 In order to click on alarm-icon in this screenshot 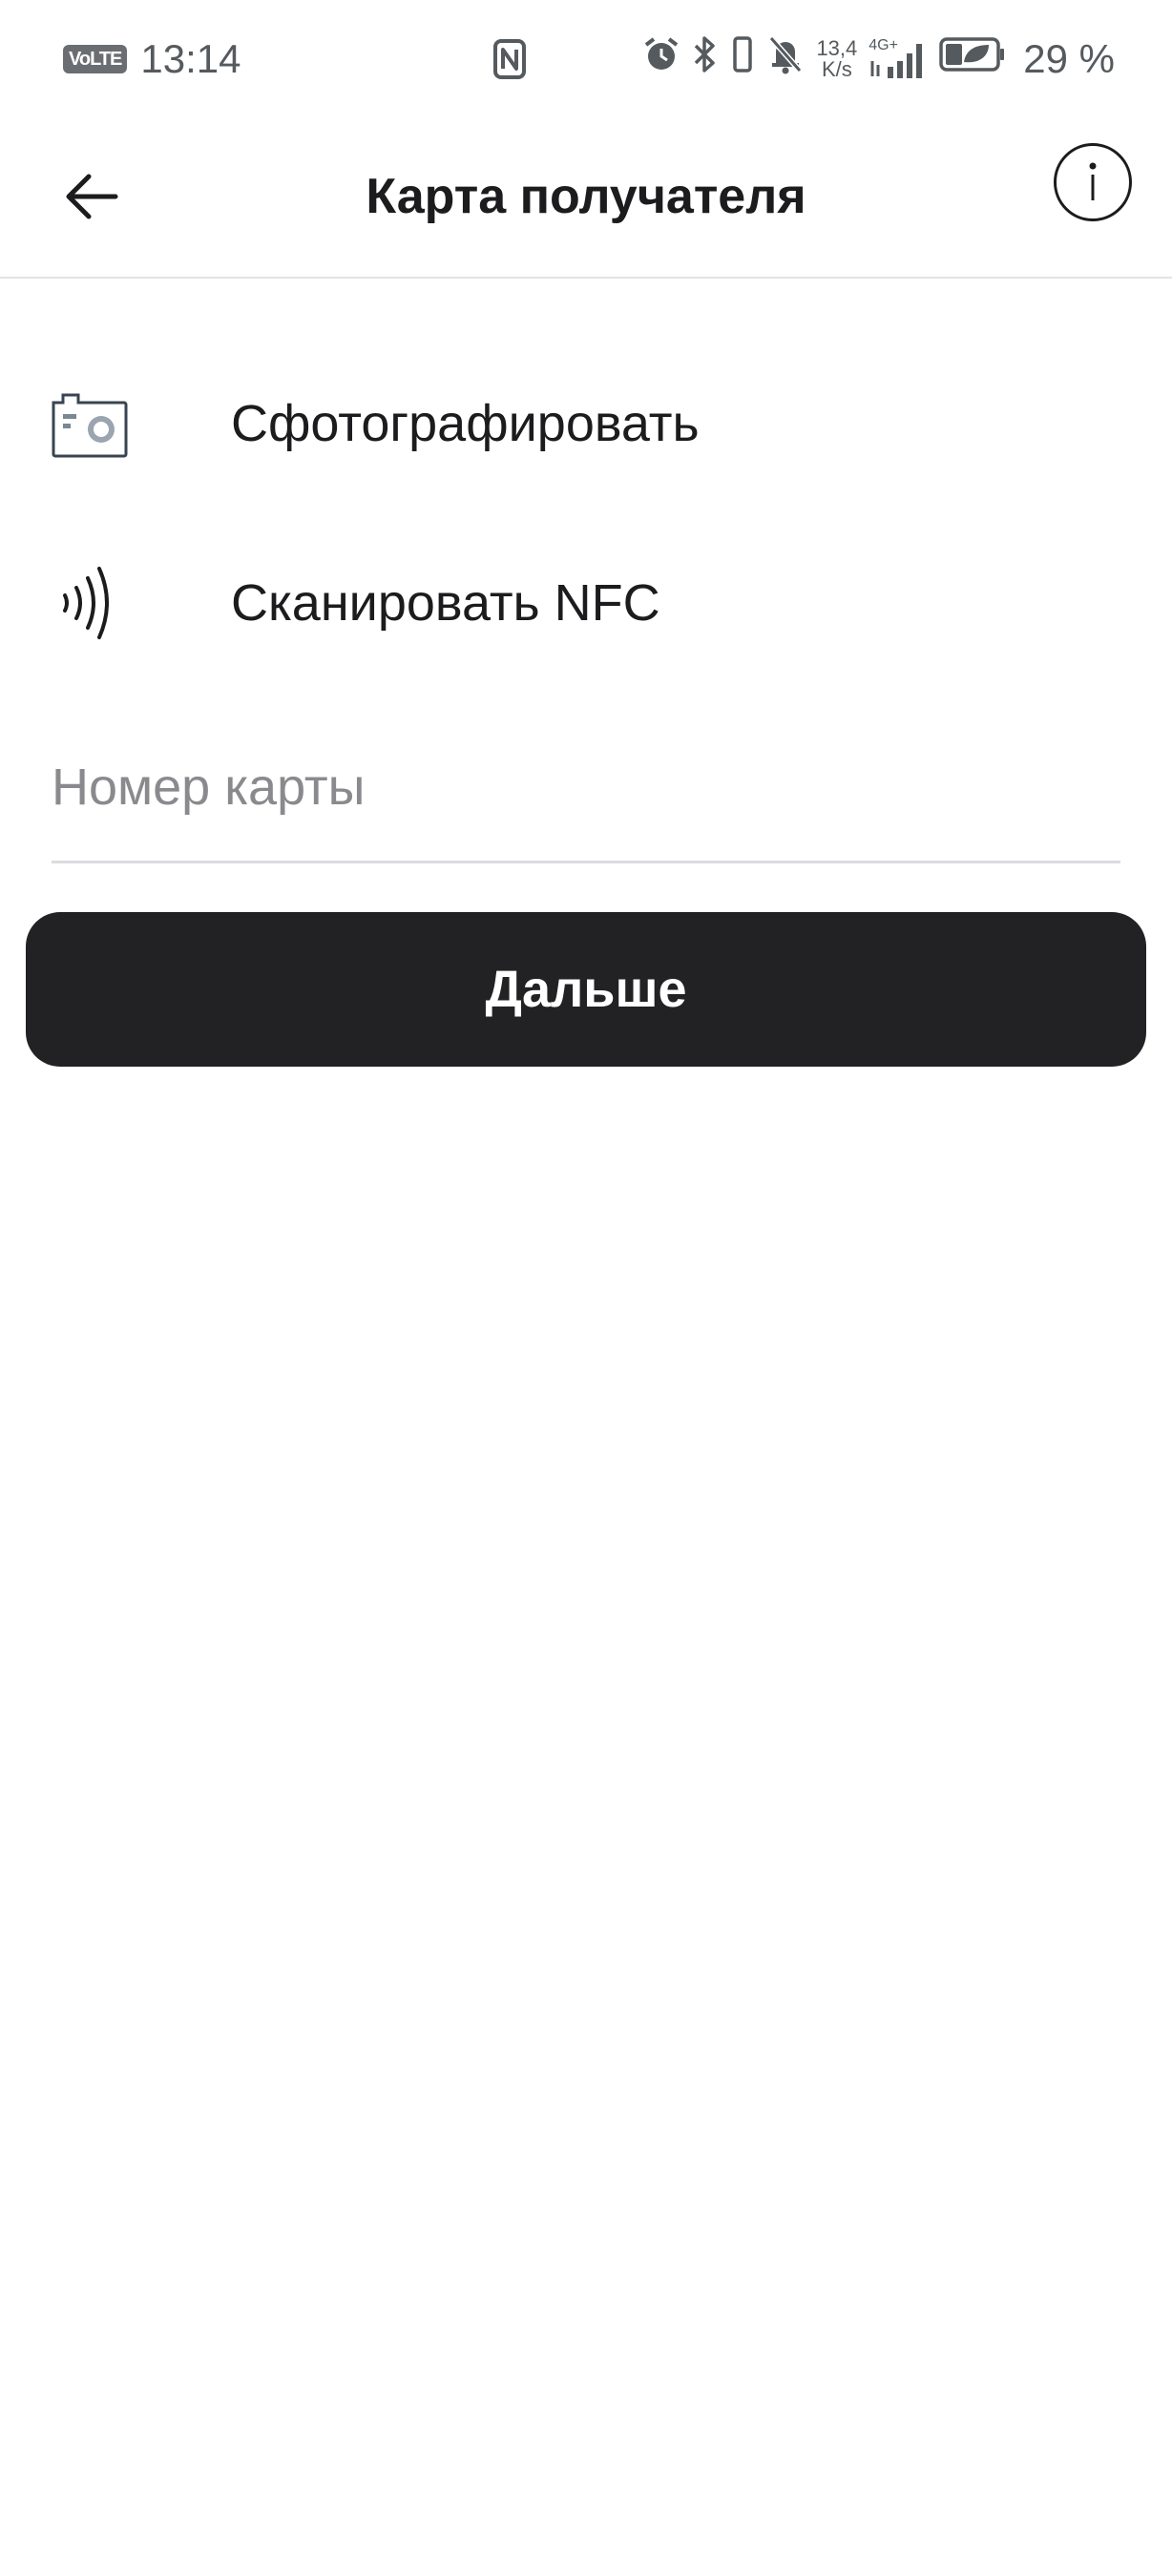, I will do `click(661, 59)`.